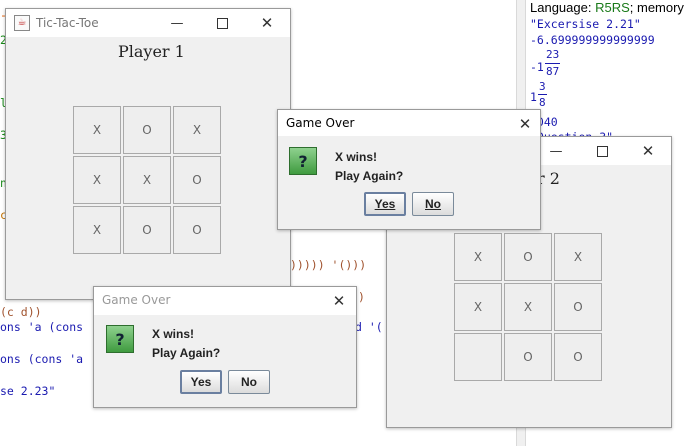  Describe the element at coordinates (22, 23) in the screenshot. I see `java-icon: ☕` at that location.